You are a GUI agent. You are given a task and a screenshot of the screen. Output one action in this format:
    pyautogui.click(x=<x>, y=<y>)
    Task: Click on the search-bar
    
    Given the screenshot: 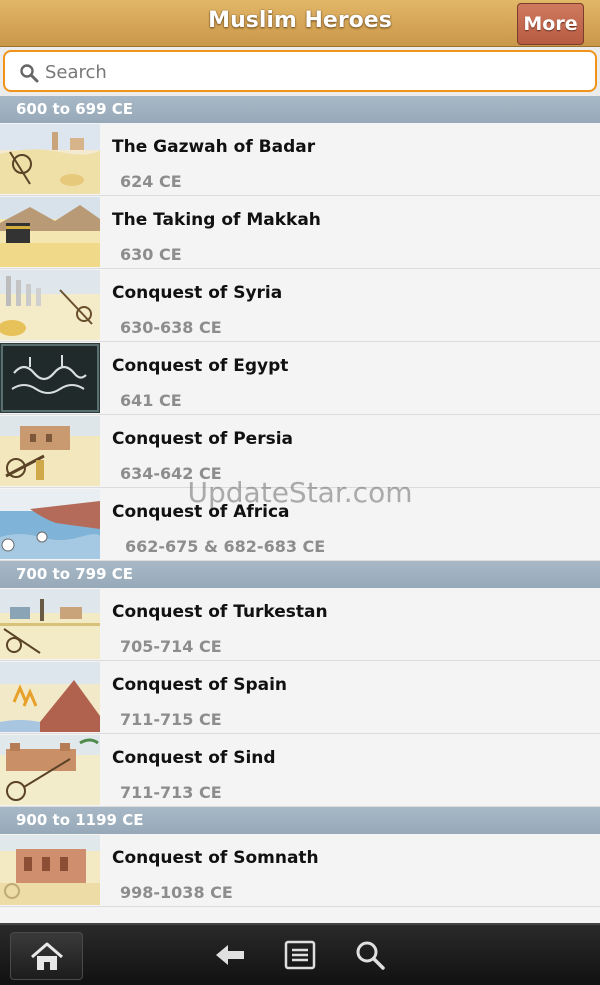 What is the action you would take?
    pyautogui.click(x=300, y=71)
    